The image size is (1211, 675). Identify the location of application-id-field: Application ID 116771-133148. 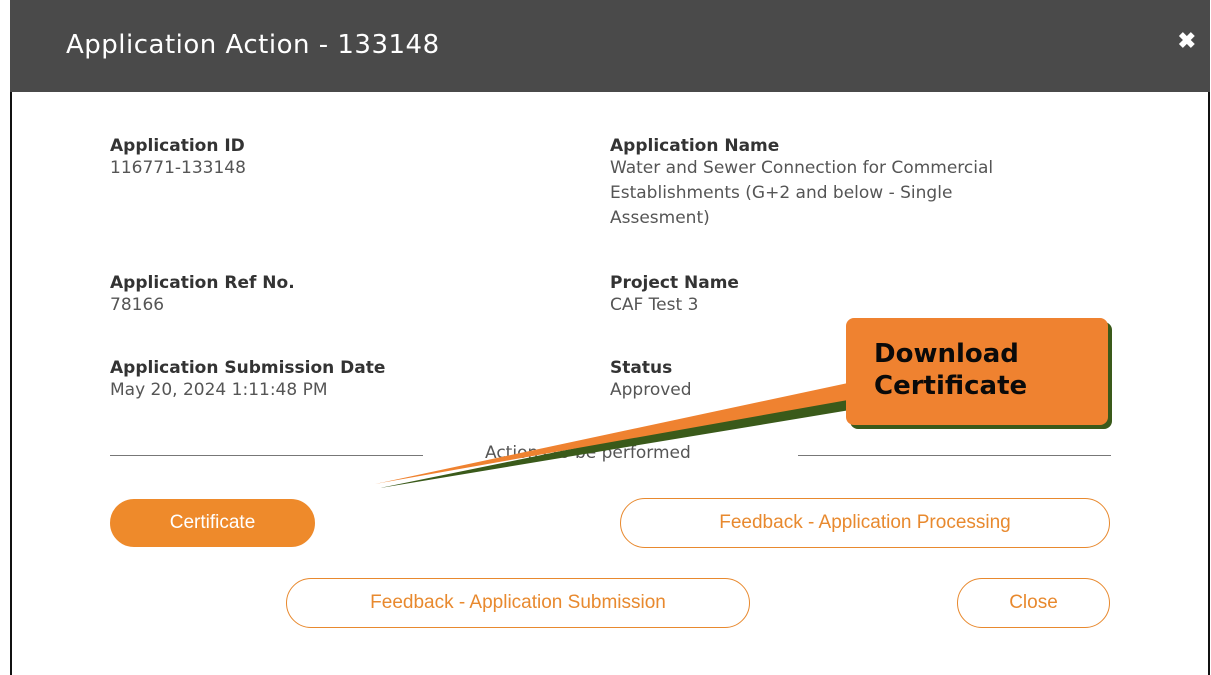
(178, 158).